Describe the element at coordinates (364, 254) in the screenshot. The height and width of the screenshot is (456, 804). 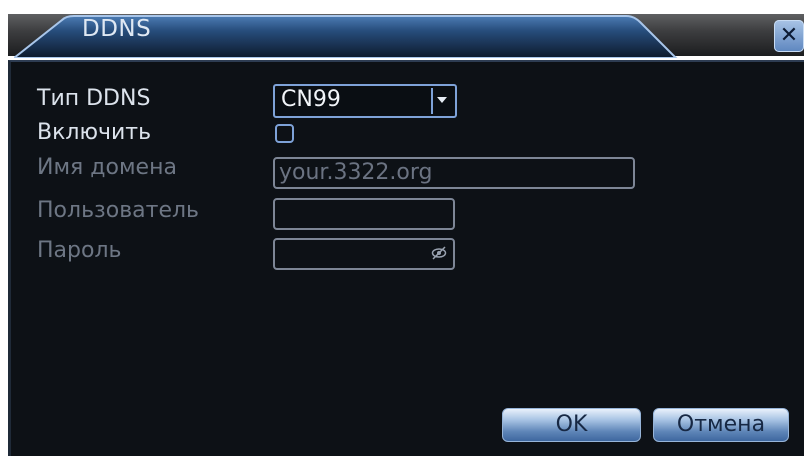
I see `password-field` at that location.